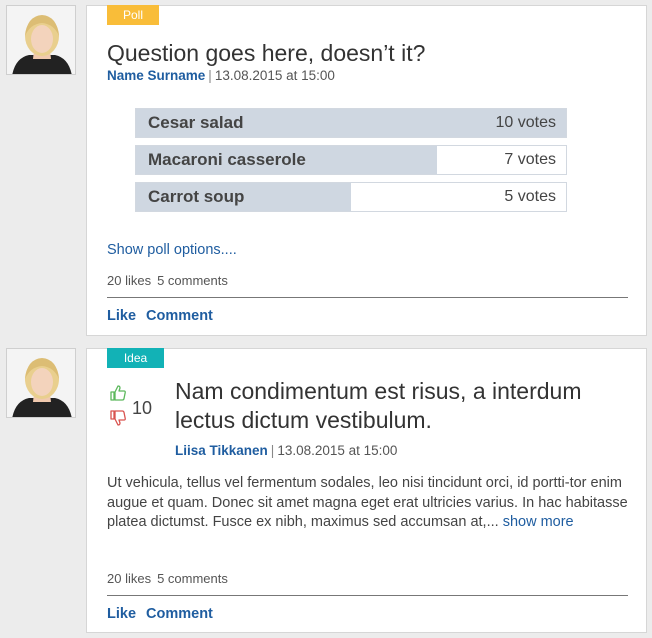  Describe the element at coordinates (530, 196) in the screenshot. I see `poll-option-votes: 5 votes` at that location.